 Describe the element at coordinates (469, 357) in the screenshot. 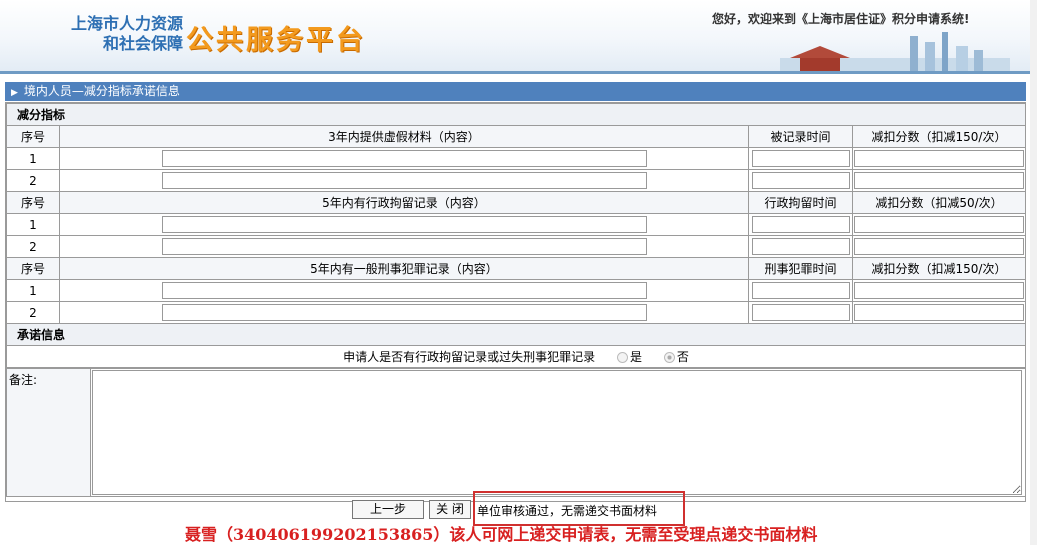

I see `commitment-question: 申请人是否有行政拘留记录或过失刑事犯罪记录` at that location.